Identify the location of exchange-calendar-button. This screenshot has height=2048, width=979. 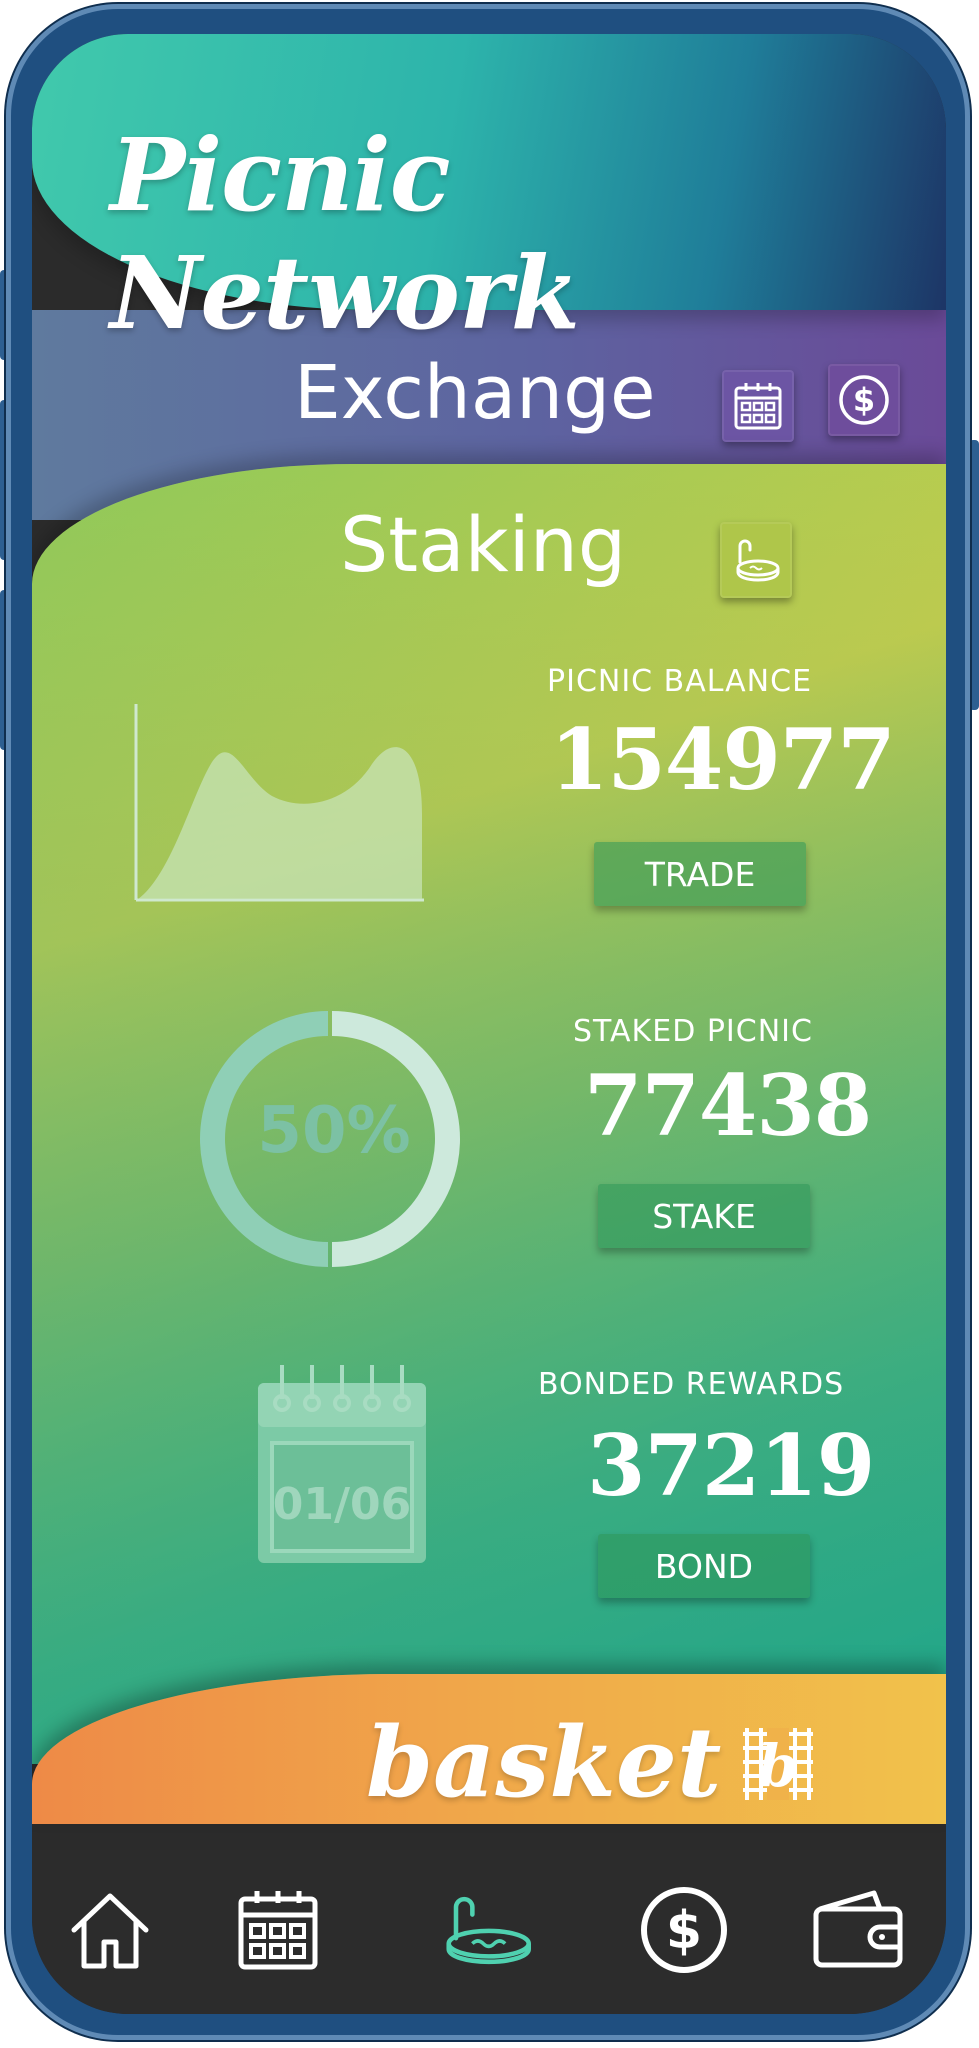
(758, 406).